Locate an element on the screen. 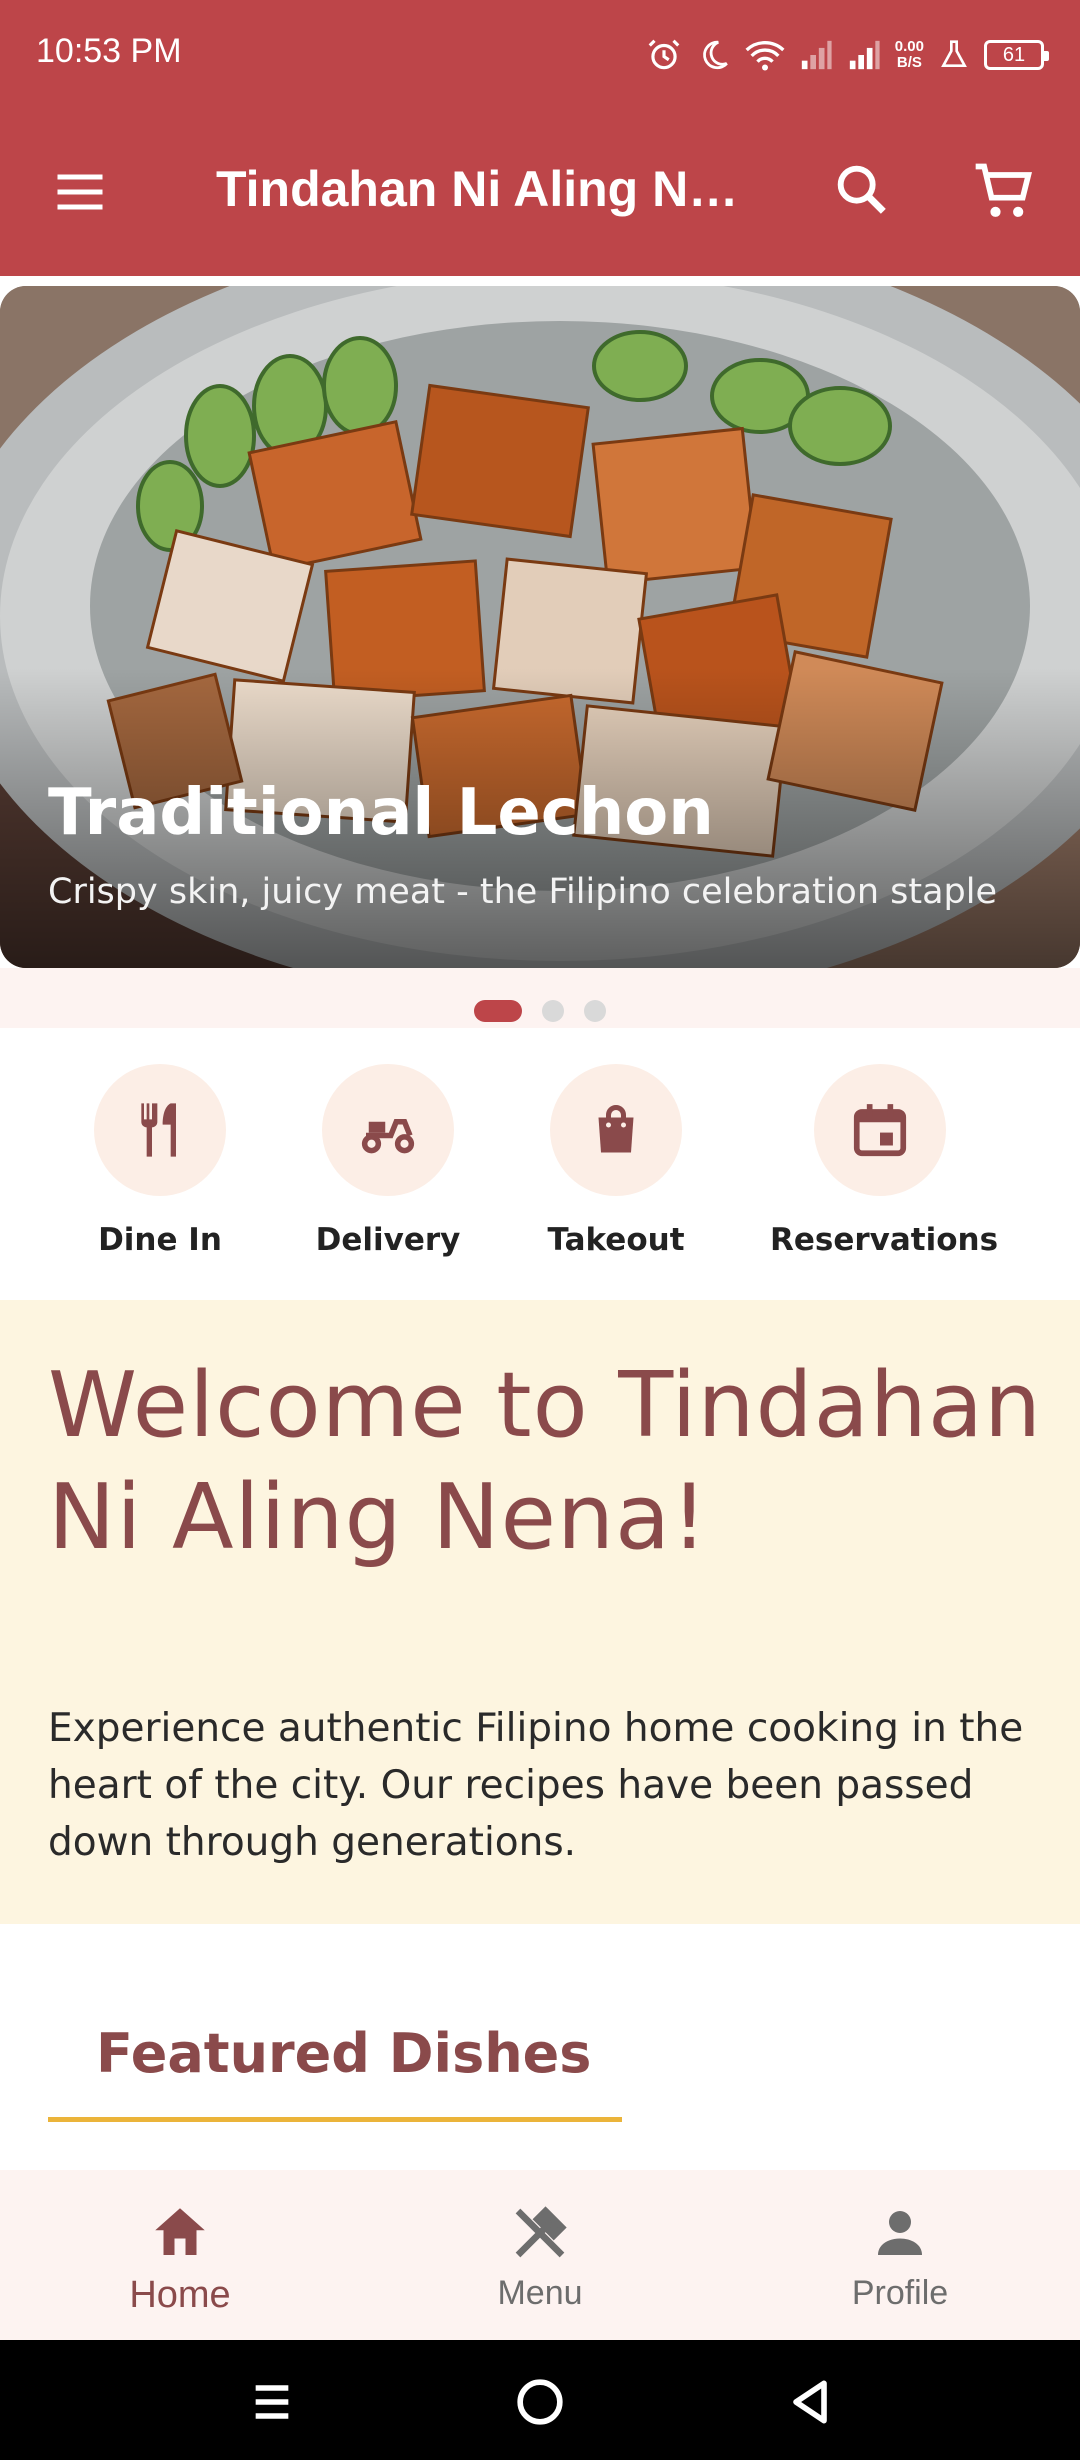  signal-1-icon is located at coordinates (816, 55).